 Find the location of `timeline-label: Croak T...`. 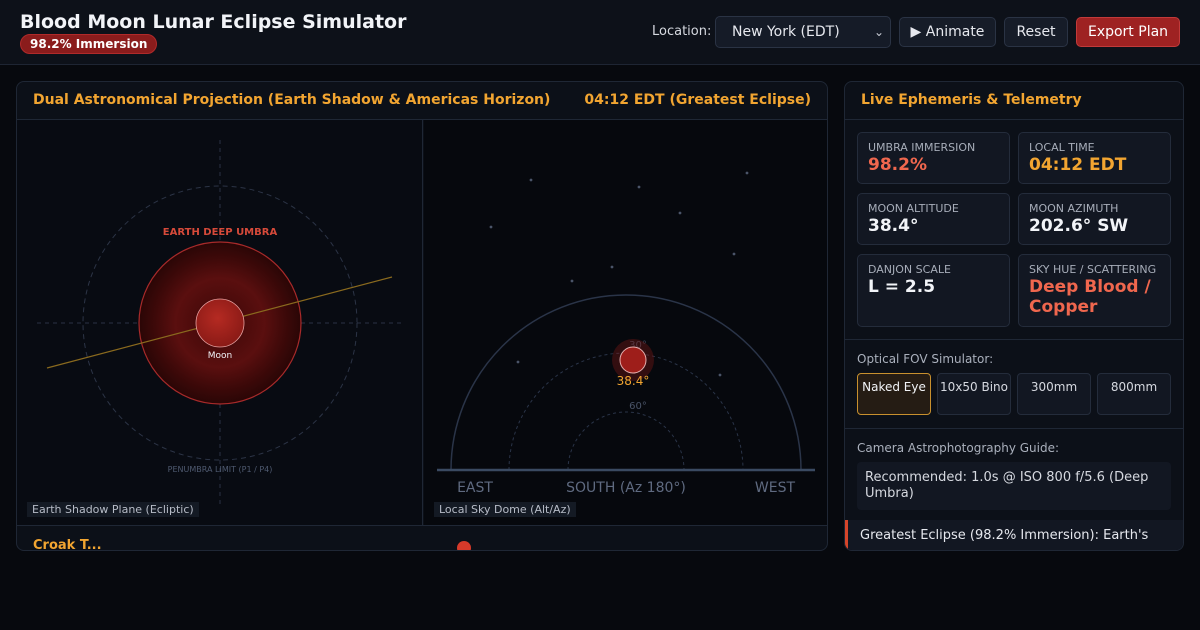

timeline-label: Croak T... is located at coordinates (67, 544).